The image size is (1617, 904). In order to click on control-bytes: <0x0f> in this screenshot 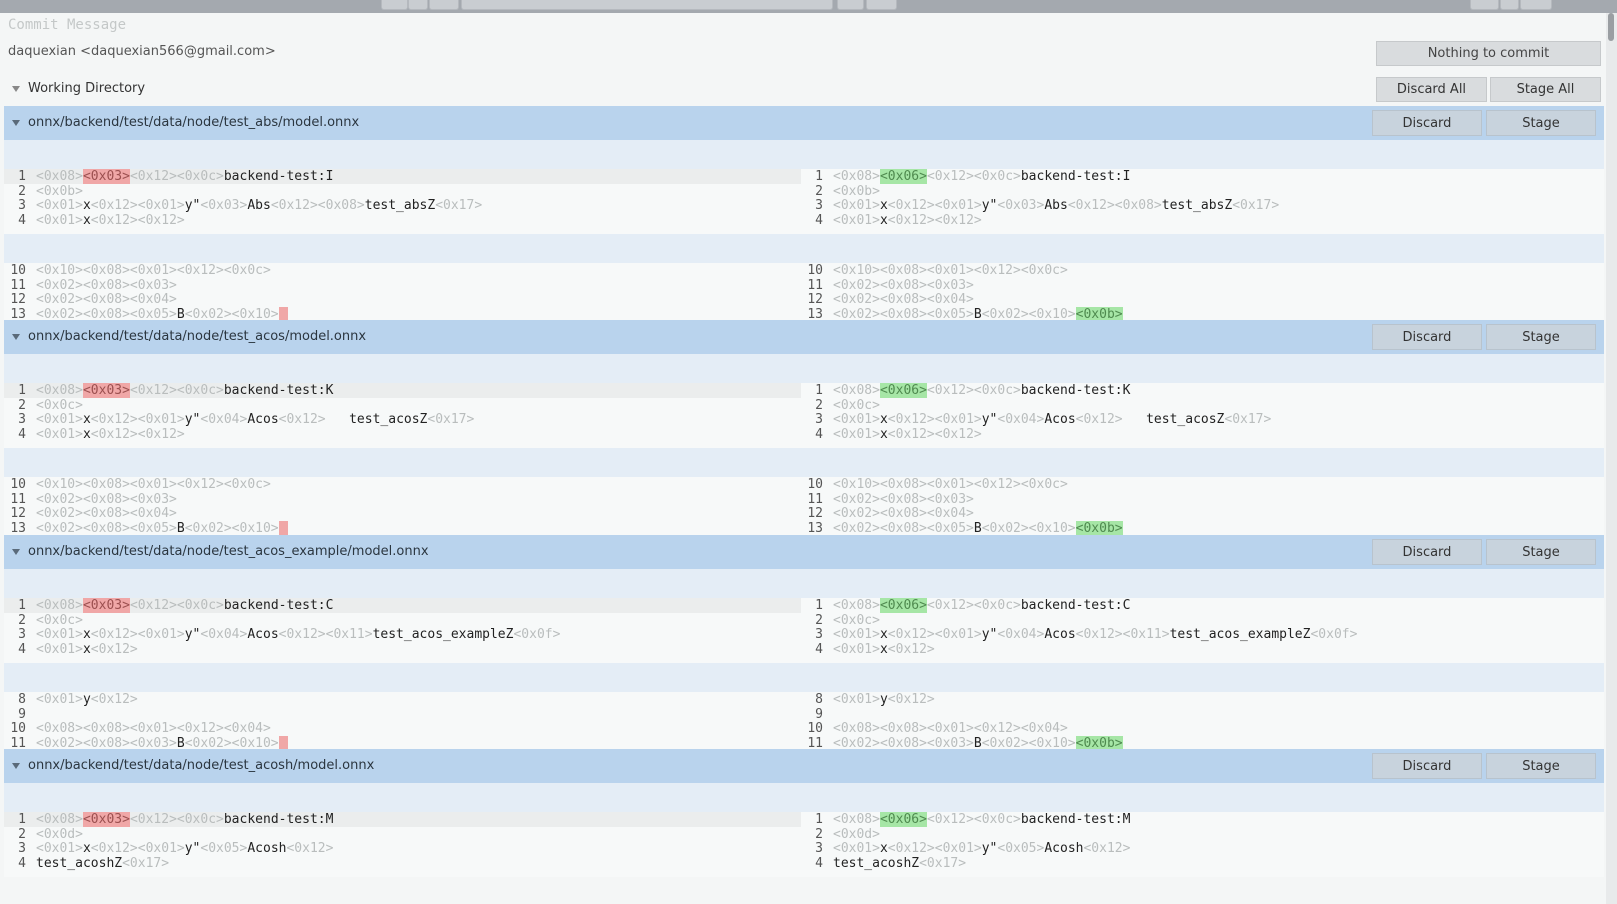, I will do `click(1334, 634)`.